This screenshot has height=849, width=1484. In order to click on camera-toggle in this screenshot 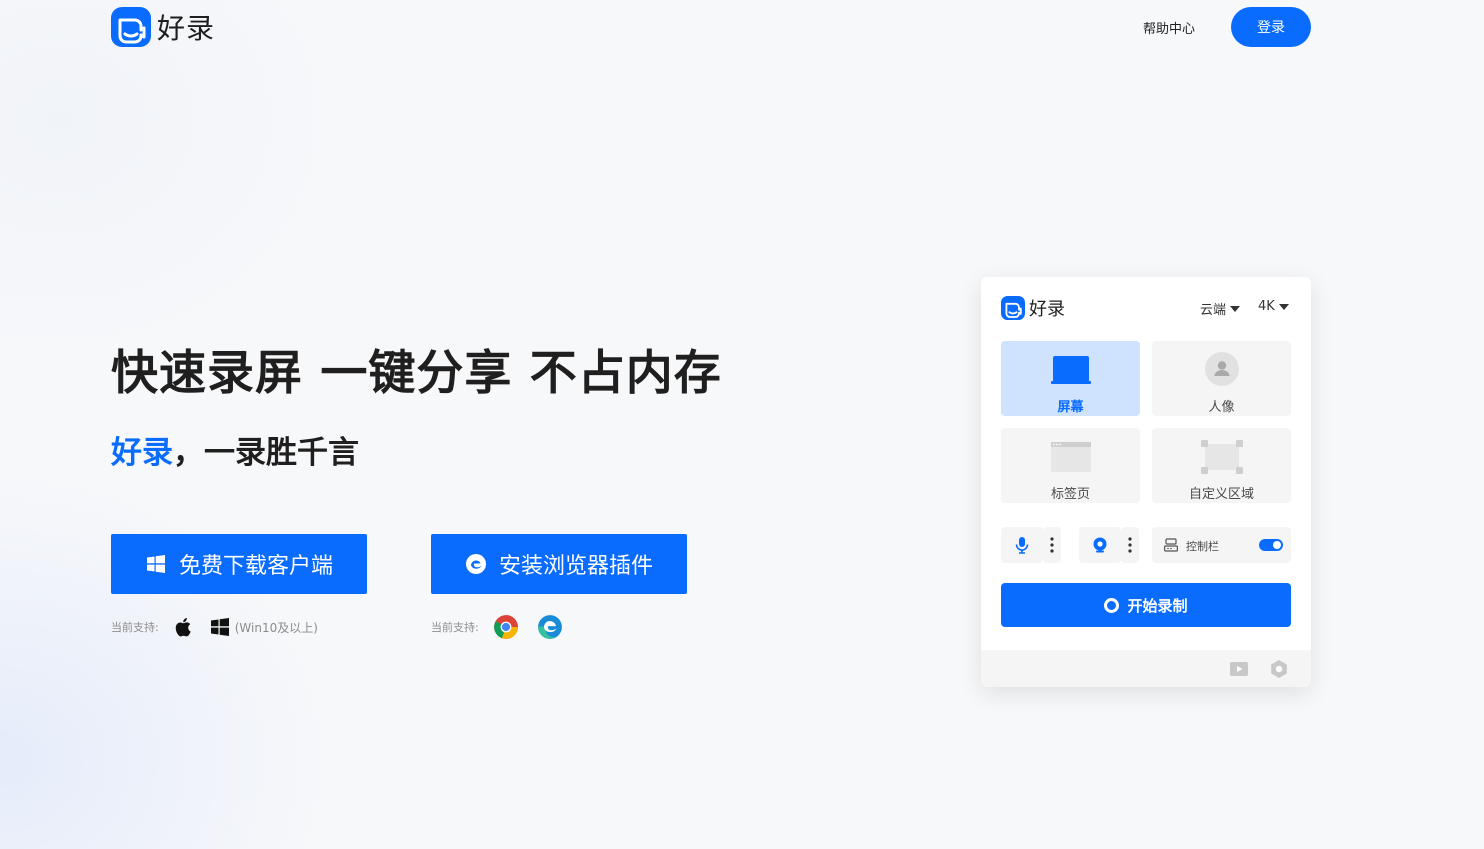, I will do `click(1100, 545)`.